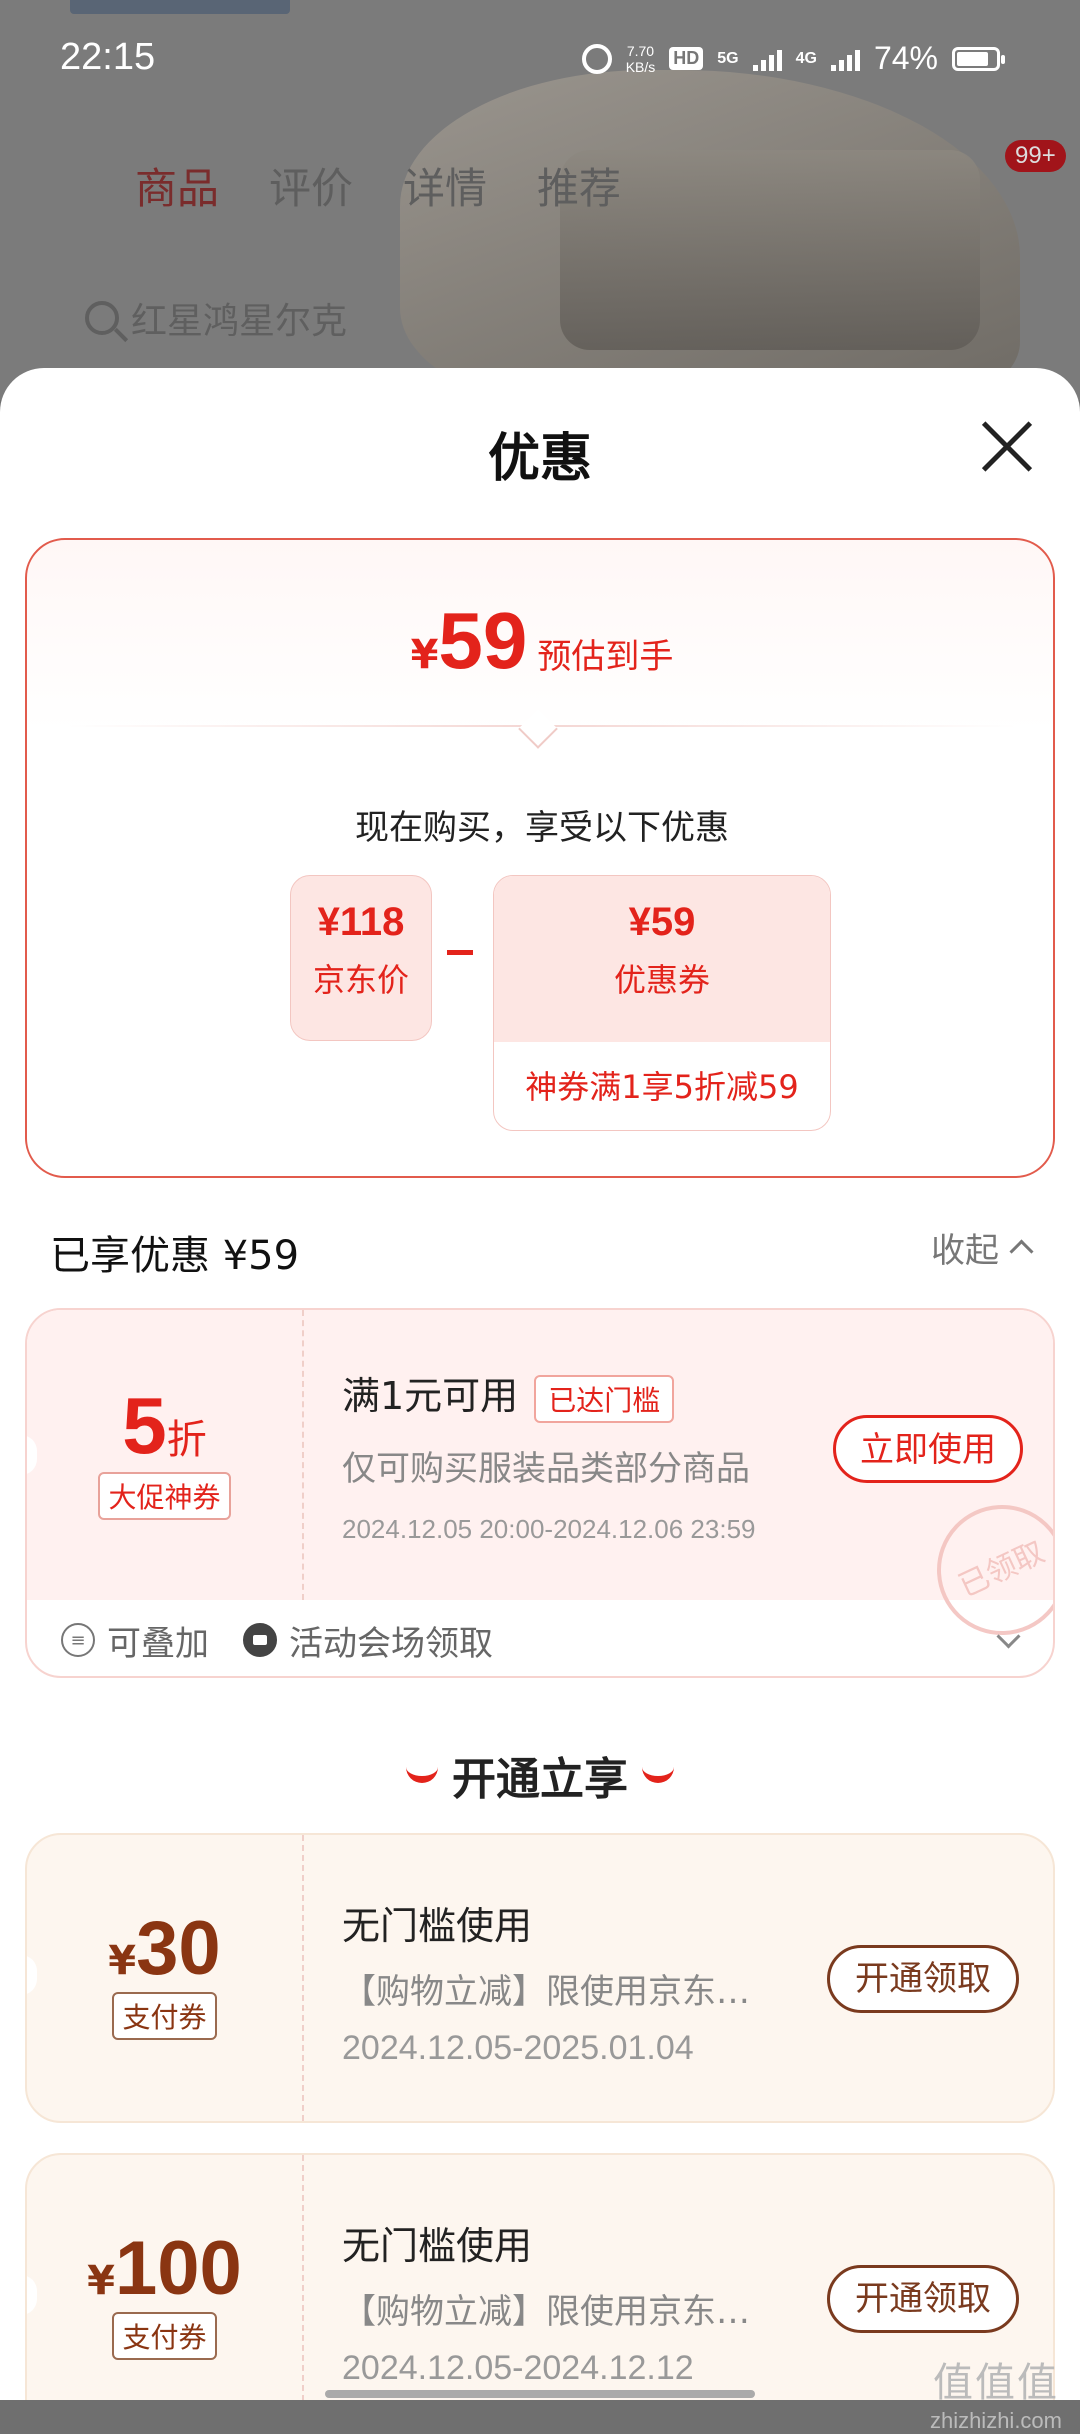 The height and width of the screenshot is (2434, 1080). What do you see at coordinates (995, 2383) in the screenshot?
I see `watermark-logo: 值值值` at bounding box center [995, 2383].